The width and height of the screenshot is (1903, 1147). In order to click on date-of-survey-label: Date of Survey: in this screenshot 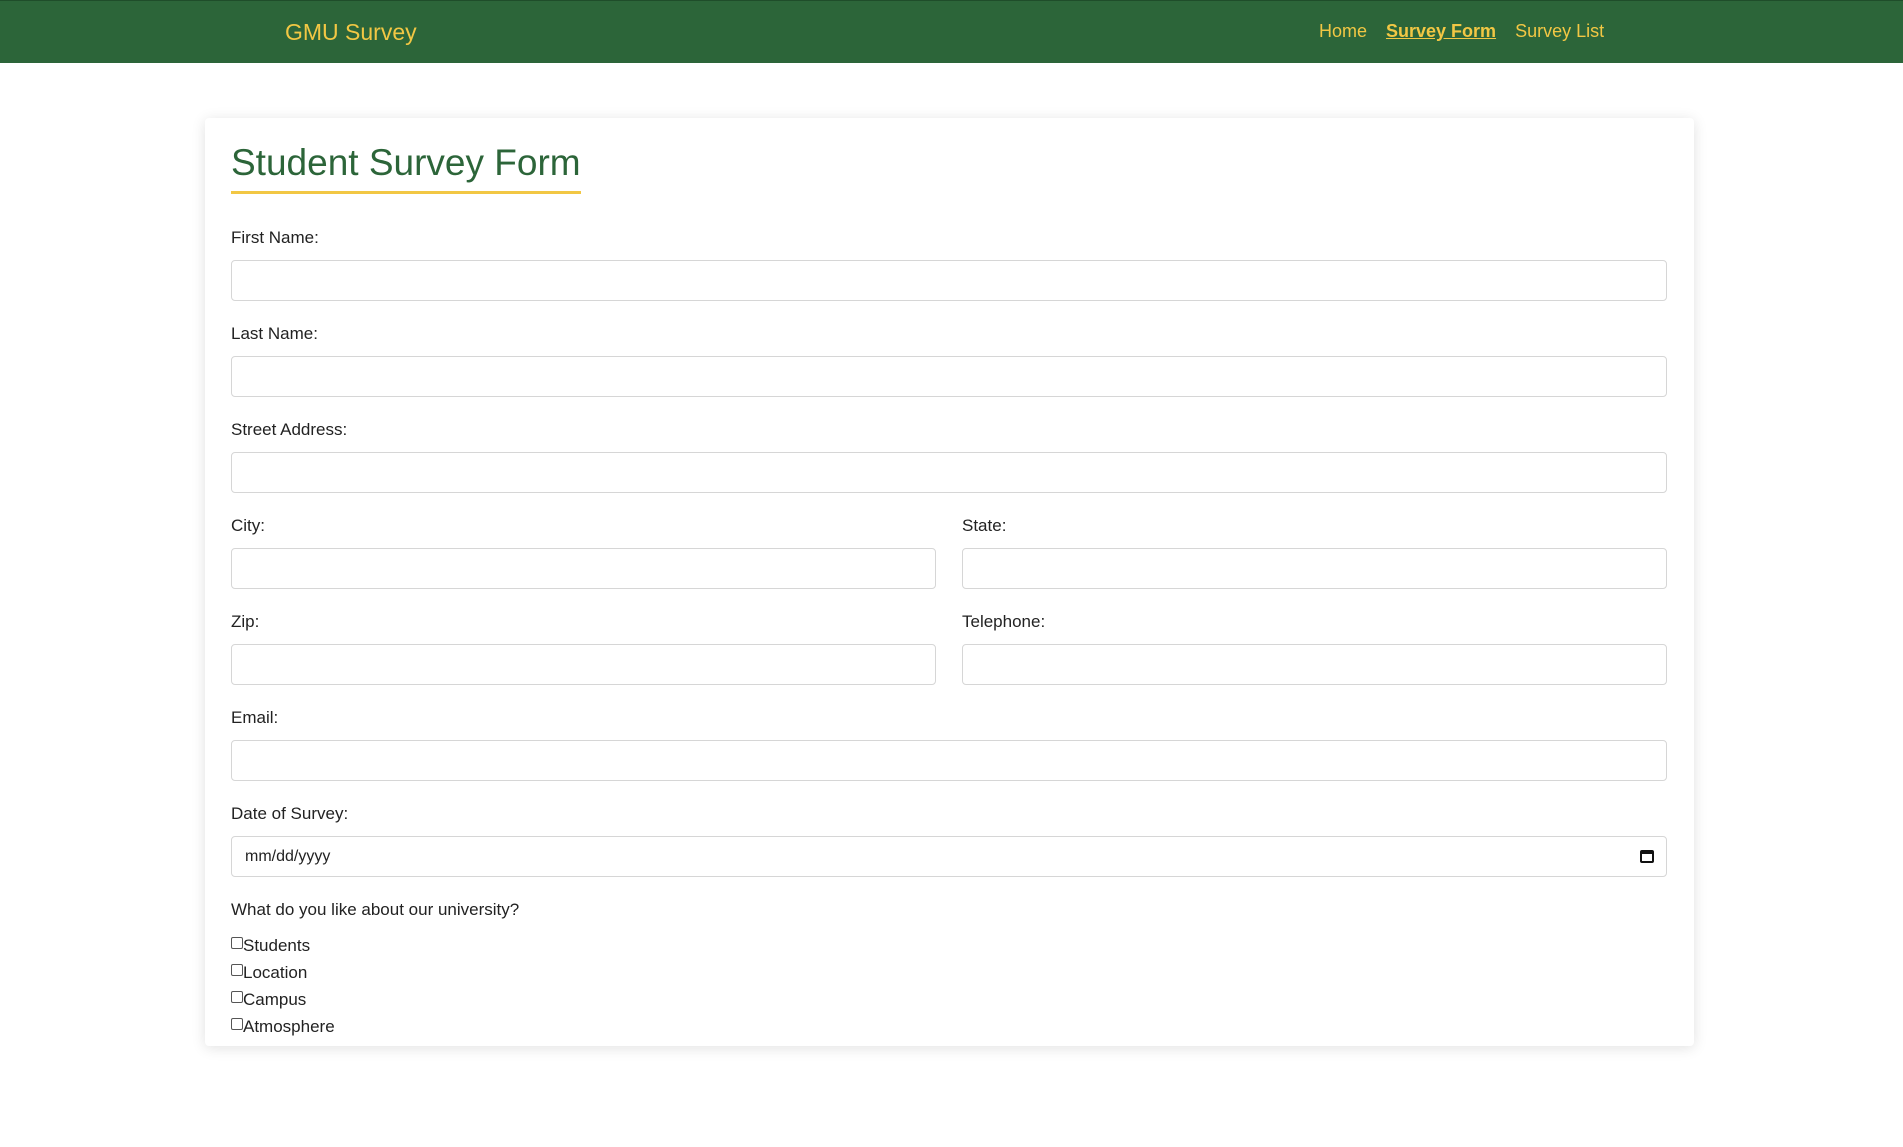, I will do `click(290, 813)`.